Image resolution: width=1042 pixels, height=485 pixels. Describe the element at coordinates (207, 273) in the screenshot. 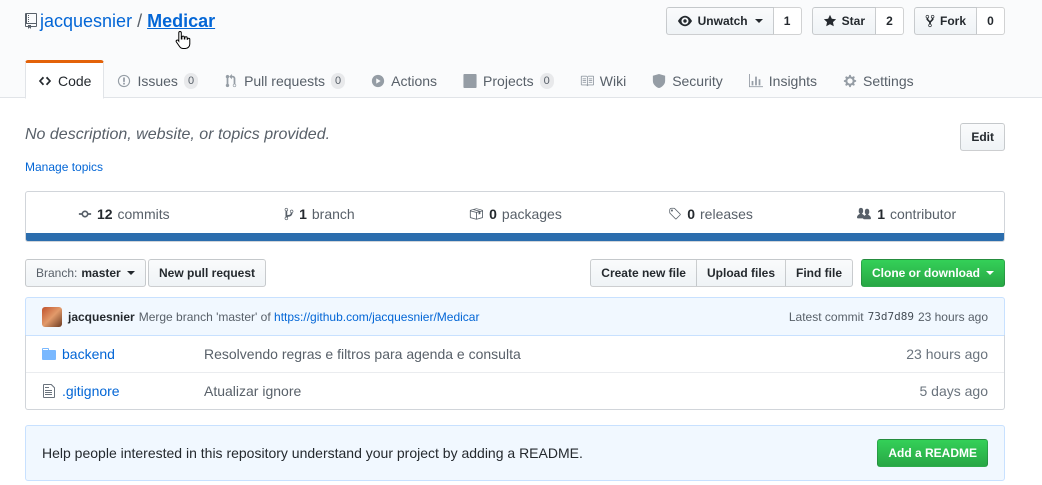

I see `new-pull-request-button: New pull request` at that location.